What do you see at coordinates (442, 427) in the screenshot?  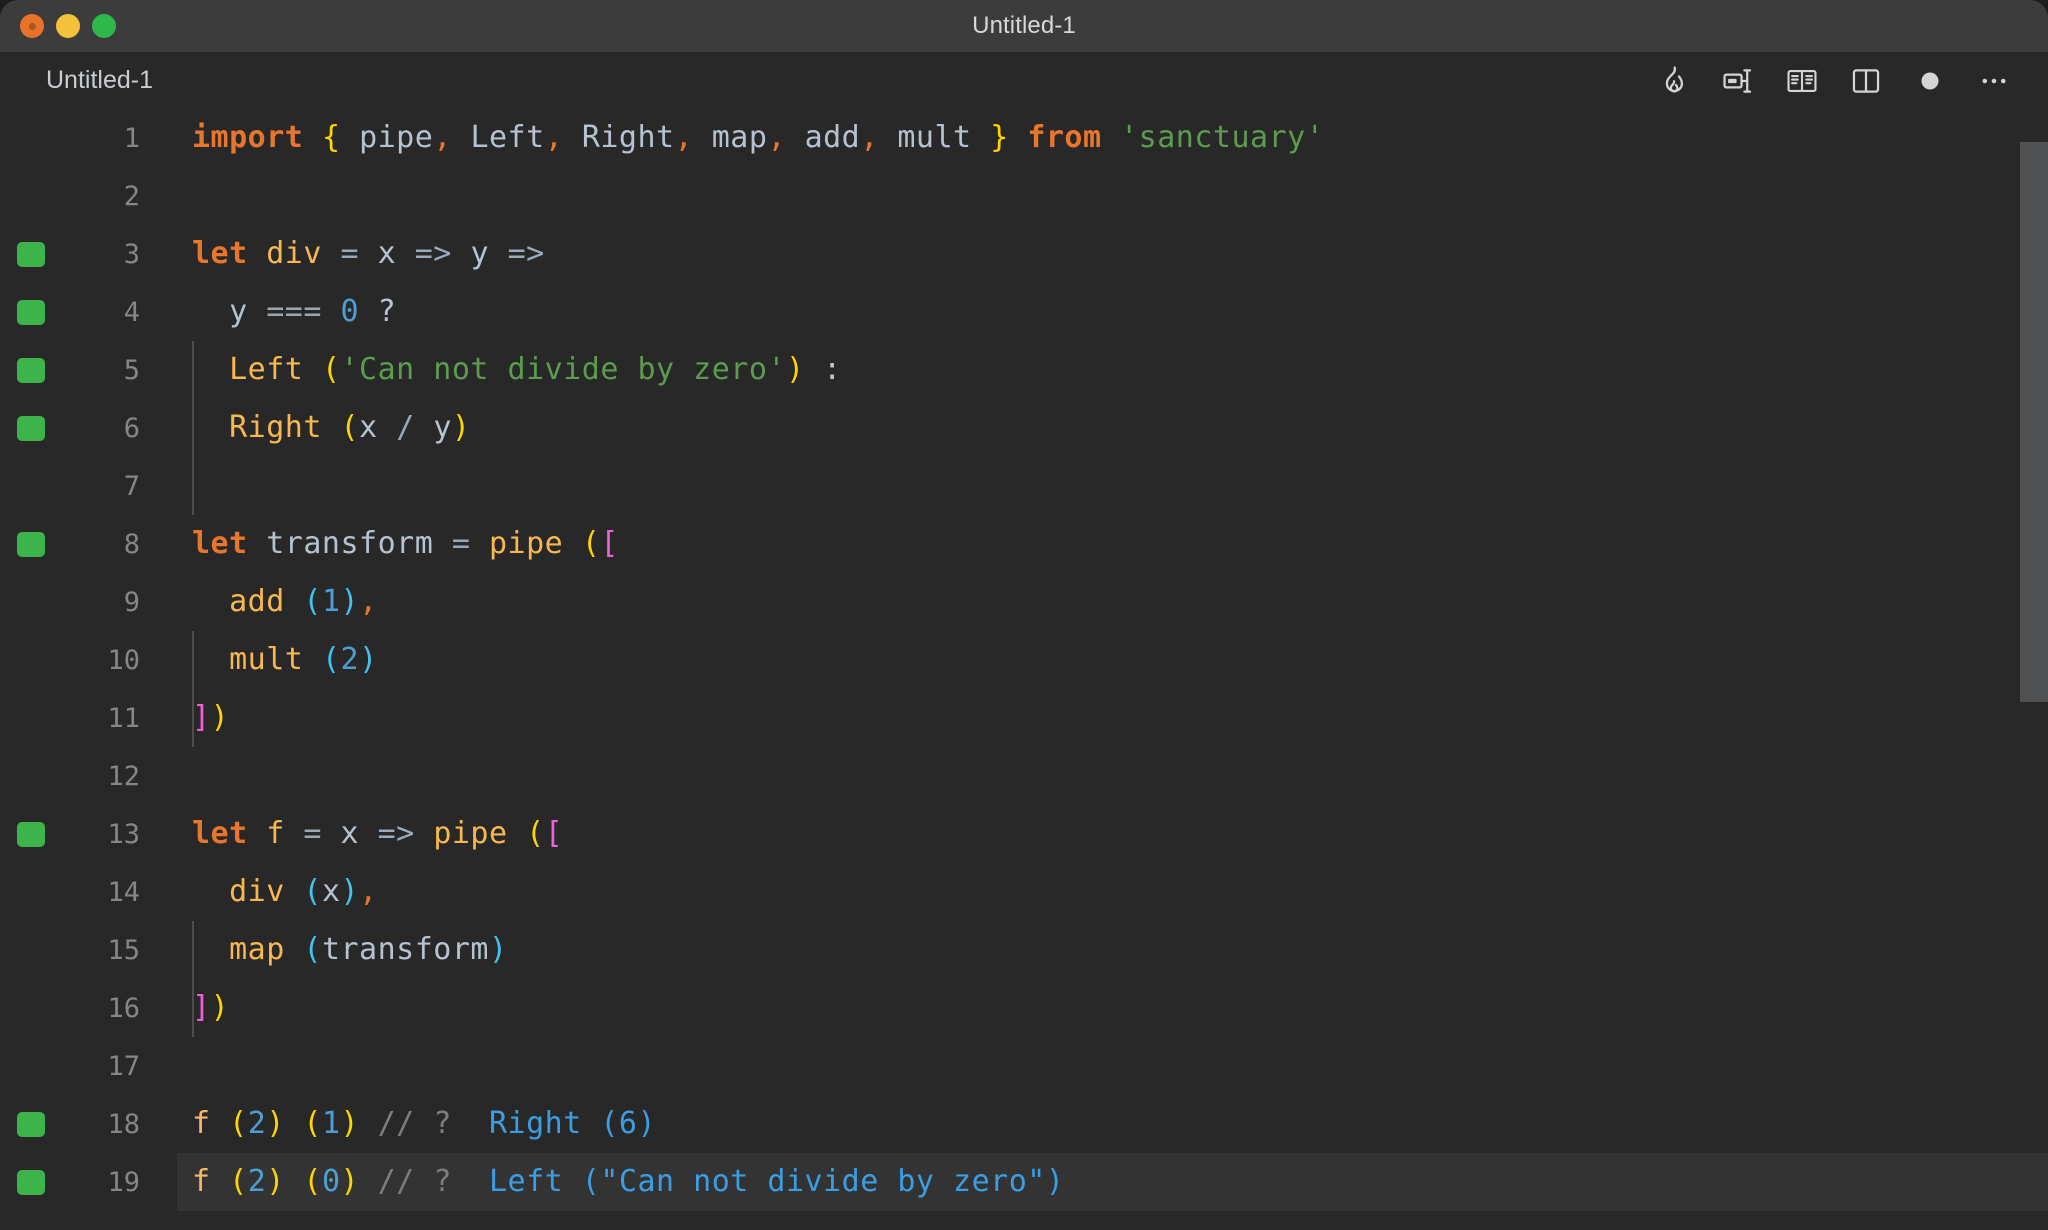 I see `token-param: y` at bounding box center [442, 427].